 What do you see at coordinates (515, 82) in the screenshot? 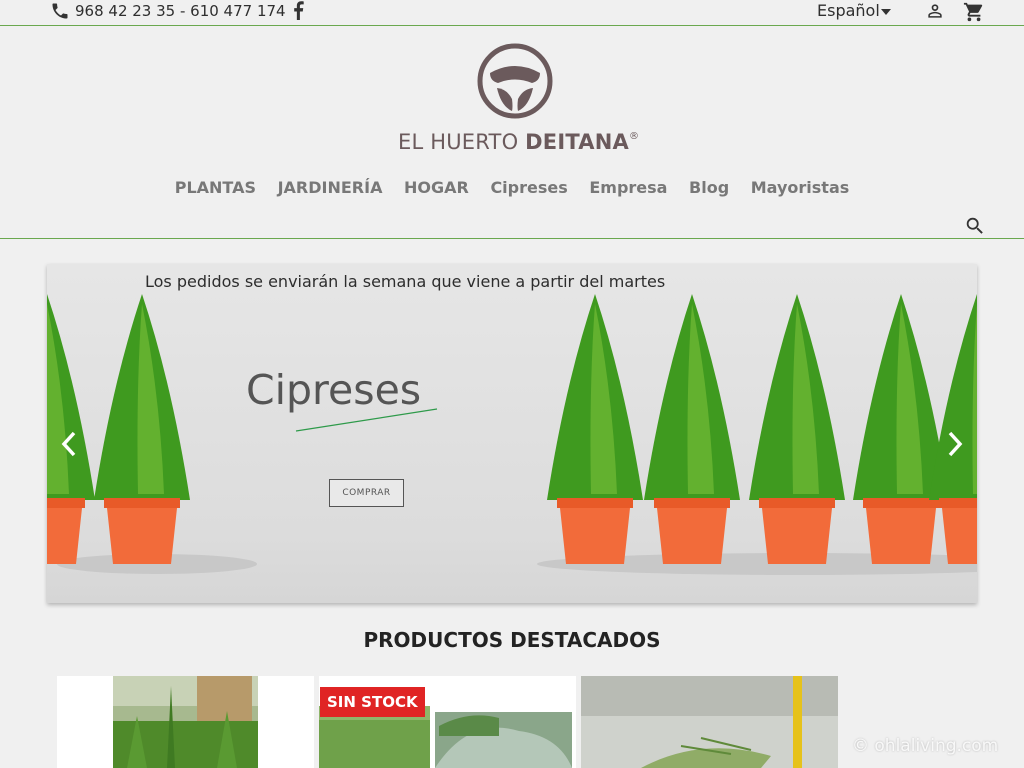
I see `logo-icon` at bounding box center [515, 82].